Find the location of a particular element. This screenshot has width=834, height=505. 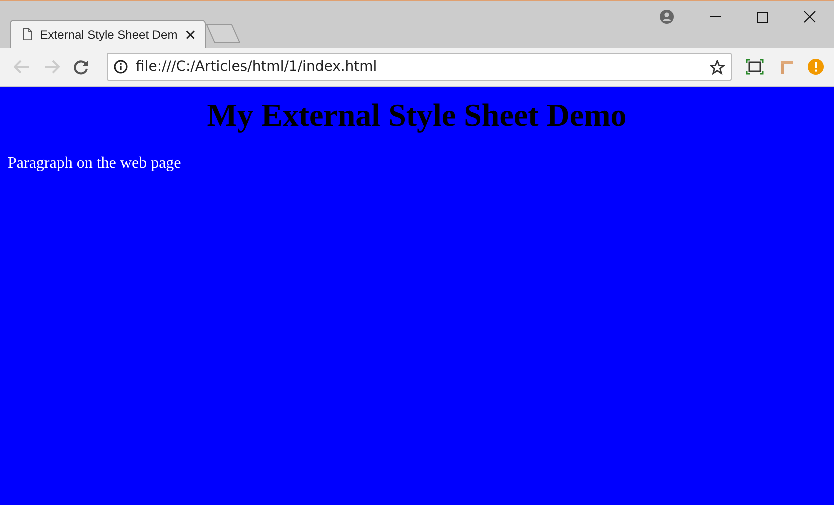

page-heading: My External Style Sheet Demo is located at coordinates (417, 115).